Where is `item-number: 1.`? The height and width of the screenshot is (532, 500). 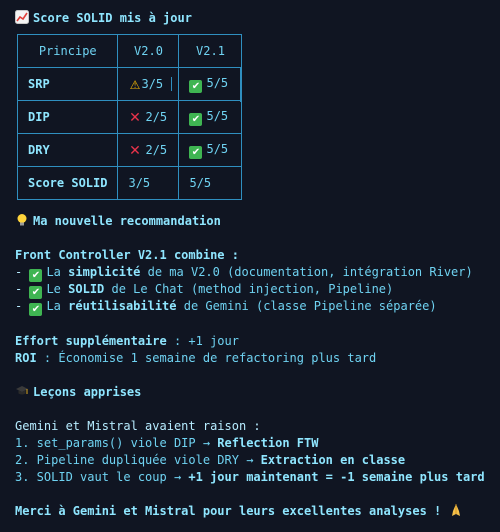 item-number: 1. is located at coordinates (22, 443).